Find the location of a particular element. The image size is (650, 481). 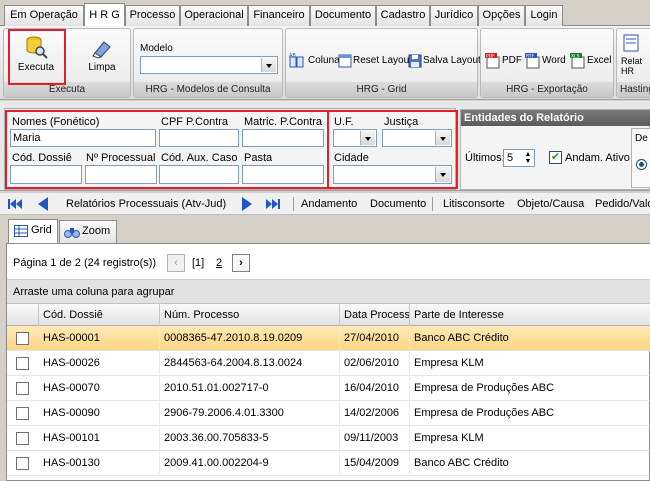

tab-documento: Documento is located at coordinates (343, 15).